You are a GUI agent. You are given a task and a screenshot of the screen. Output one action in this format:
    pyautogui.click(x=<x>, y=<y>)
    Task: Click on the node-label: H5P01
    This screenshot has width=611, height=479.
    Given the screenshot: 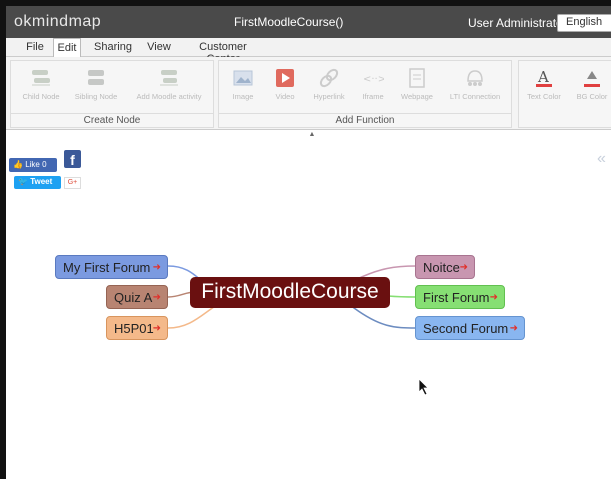 What is the action you would take?
    pyautogui.click(x=134, y=328)
    